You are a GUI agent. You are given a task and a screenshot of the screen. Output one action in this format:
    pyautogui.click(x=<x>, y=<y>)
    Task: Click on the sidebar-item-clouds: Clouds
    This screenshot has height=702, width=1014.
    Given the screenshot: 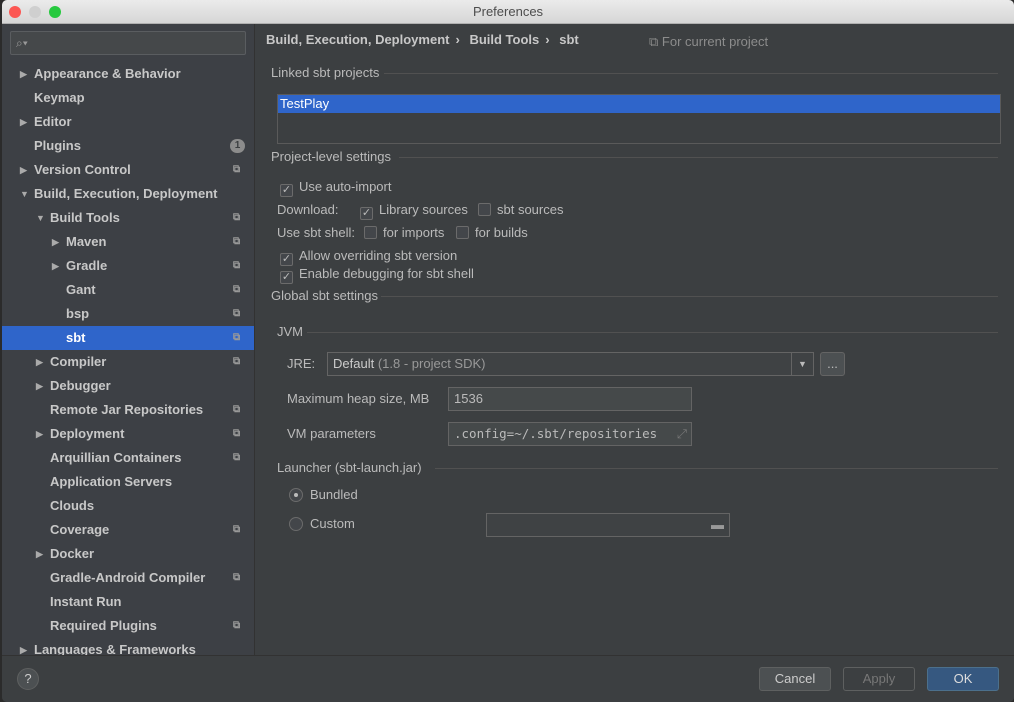 What is the action you would take?
    pyautogui.click(x=128, y=506)
    